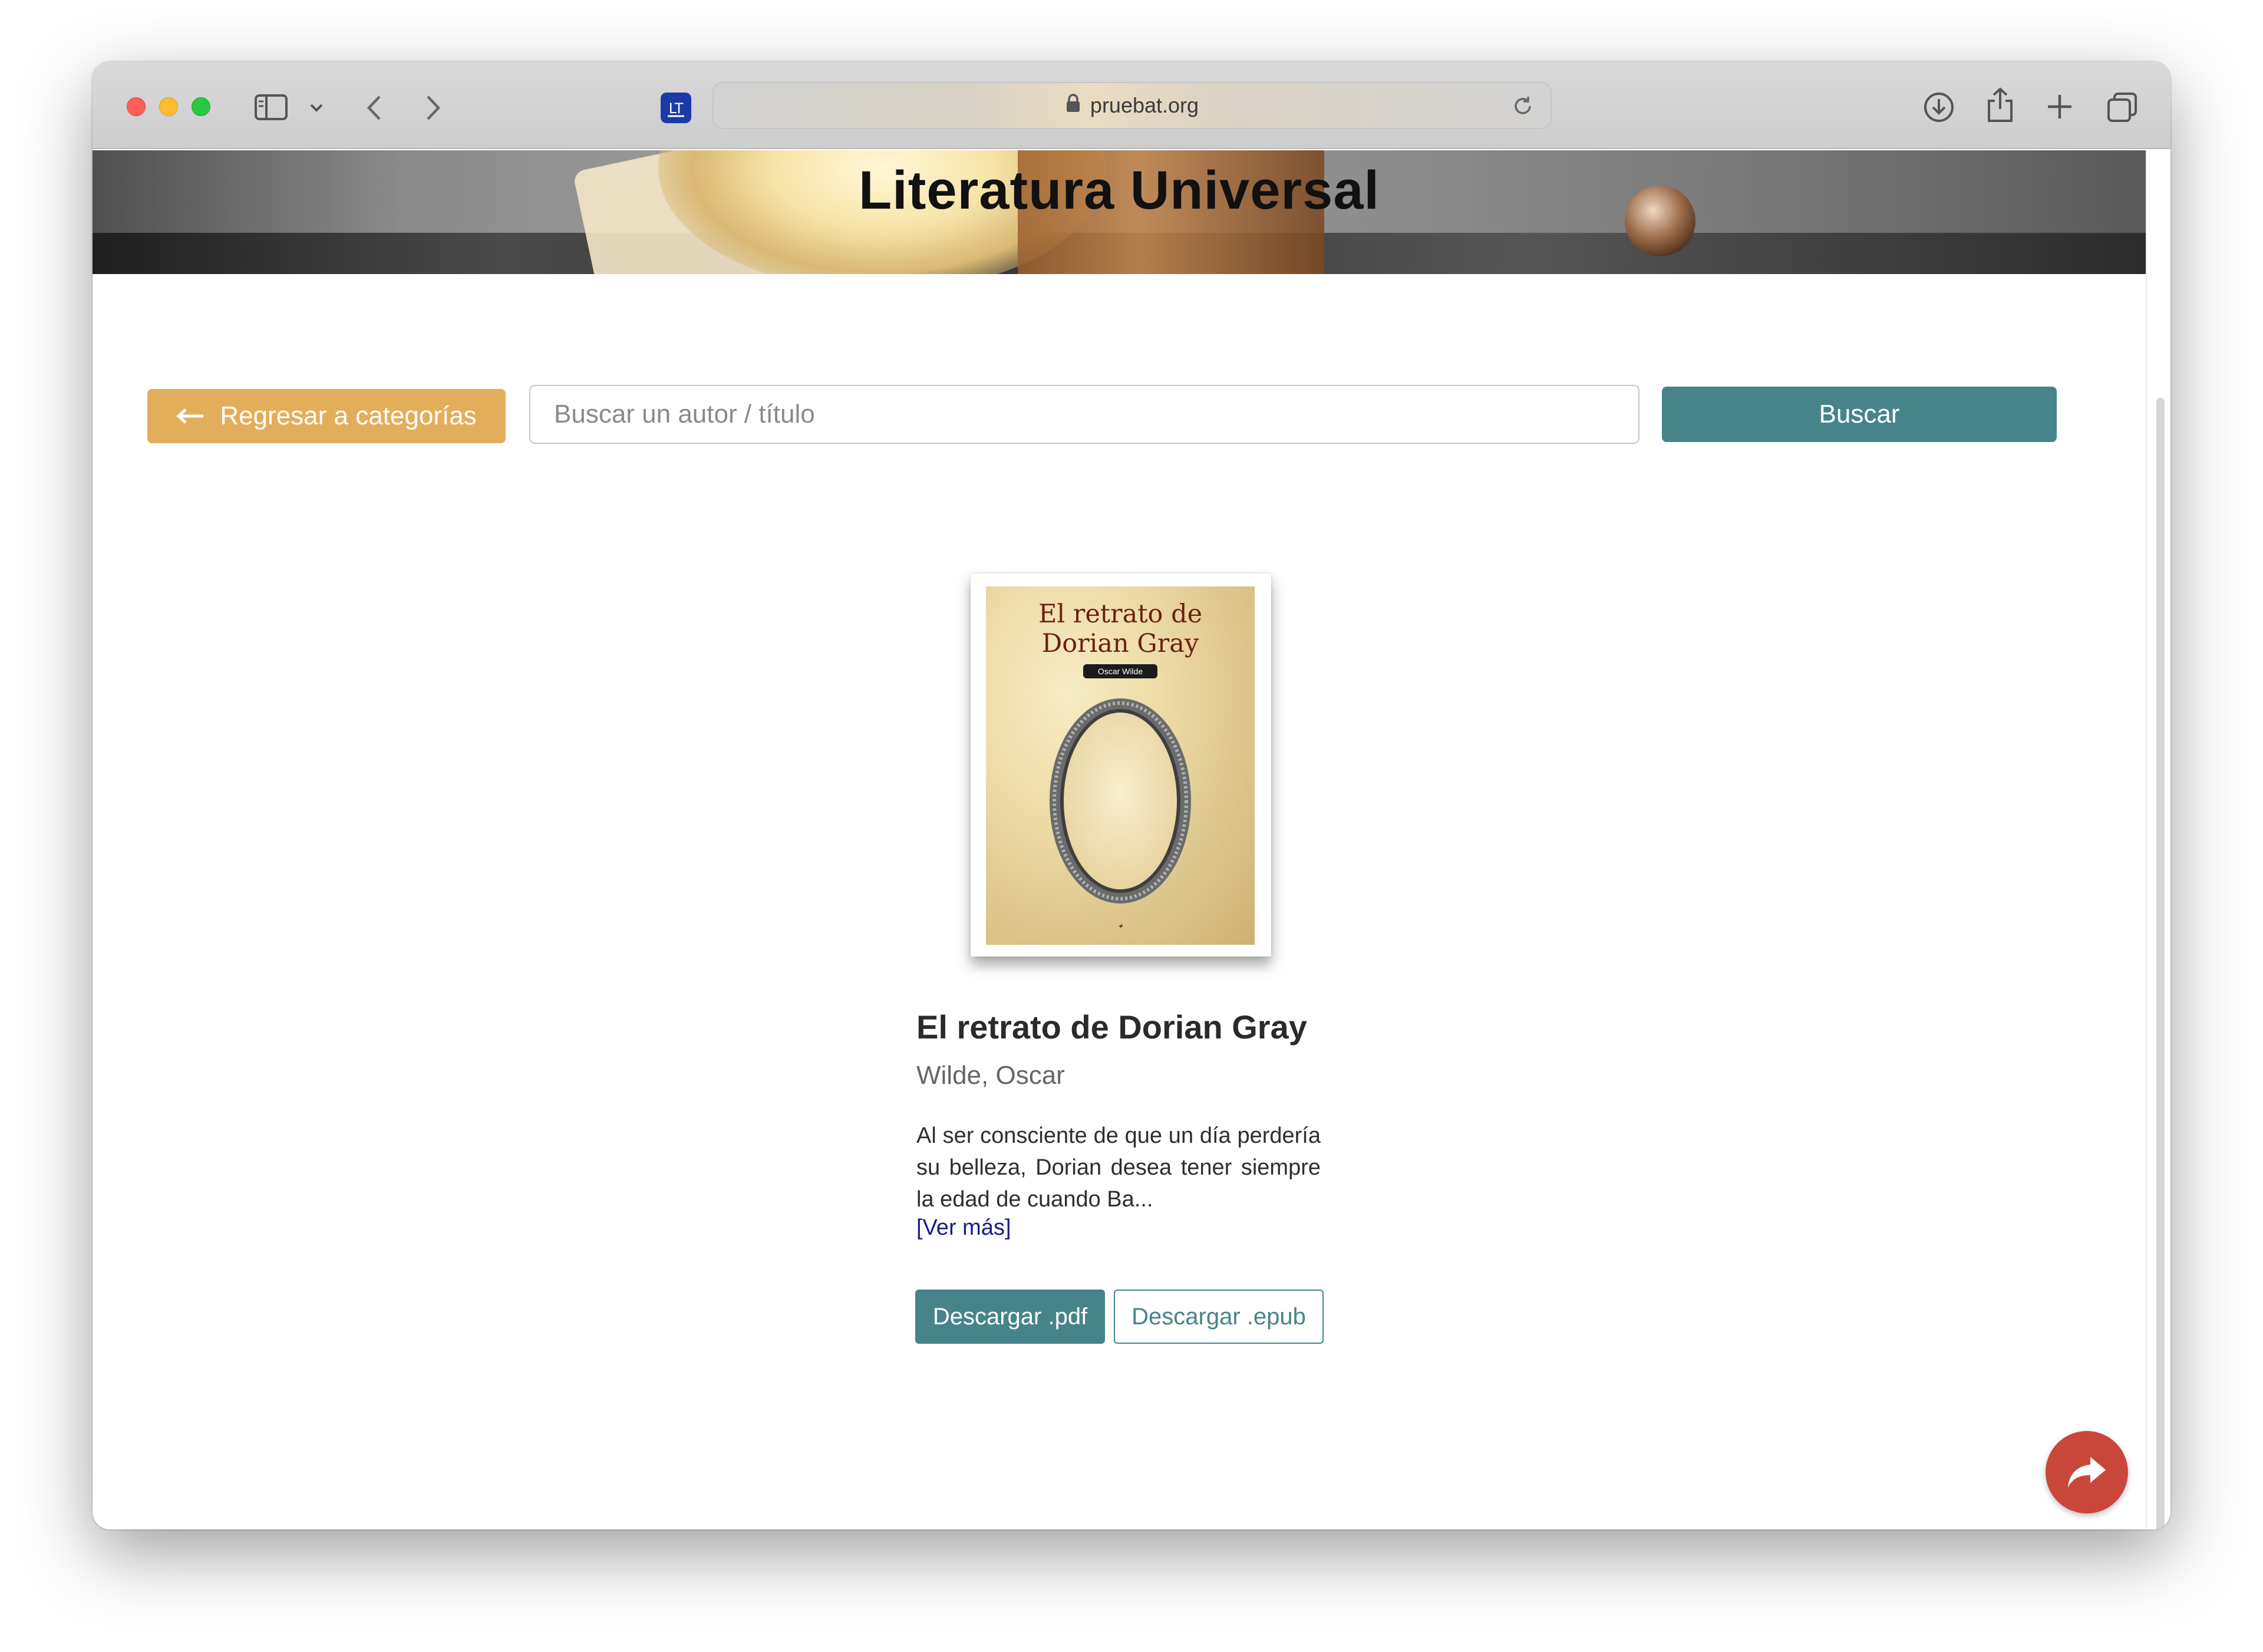 The image size is (2263, 1652). Describe the element at coordinates (2146, 839) in the screenshot. I see `scroll-track` at that location.